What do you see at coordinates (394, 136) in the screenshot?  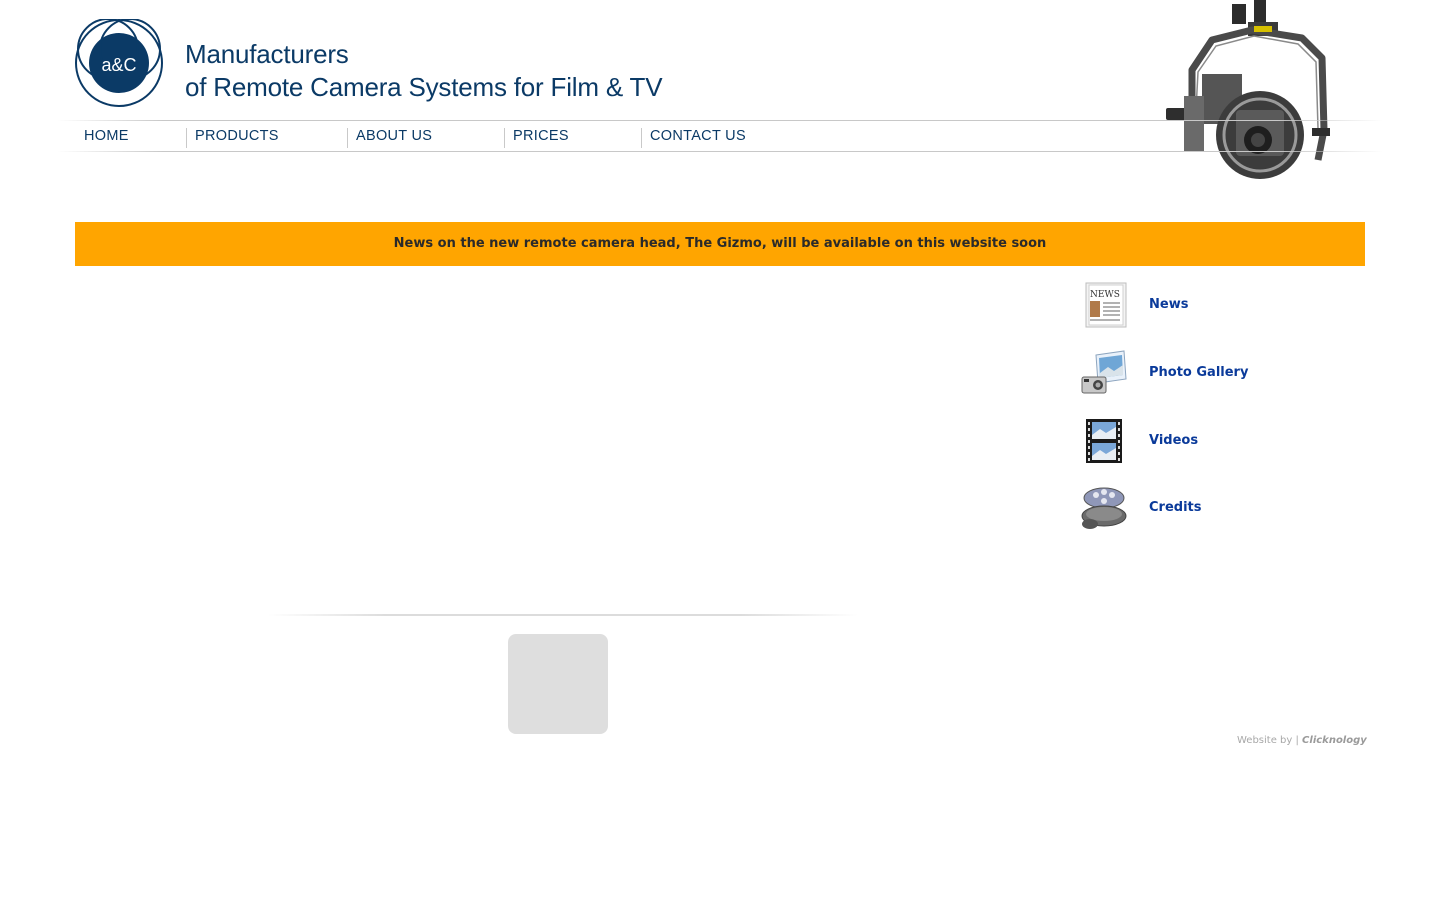 I see `nav-about-us: ABOUT US` at bounding box center [394, 136].